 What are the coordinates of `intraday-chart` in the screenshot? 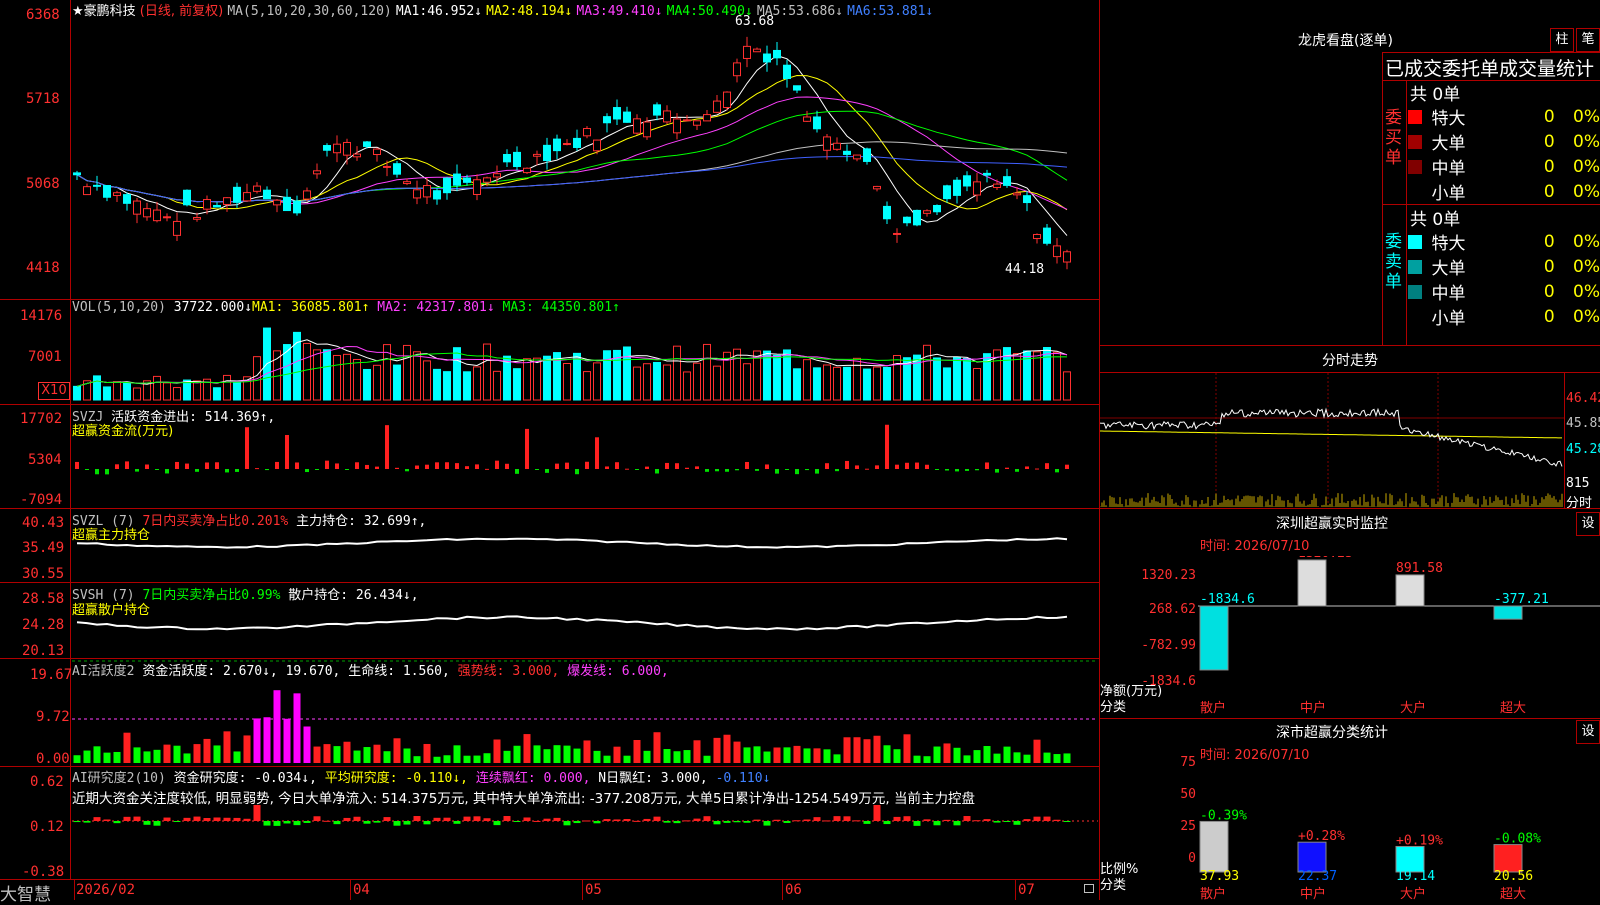 It's located at (1332, 440).